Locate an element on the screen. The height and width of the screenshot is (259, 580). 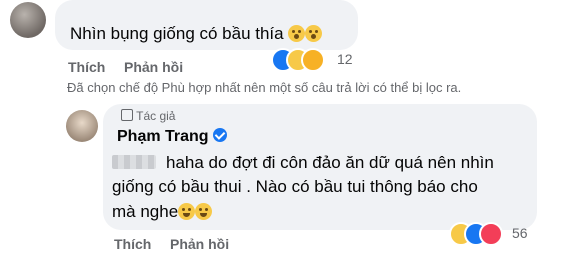
author-avatar is located at coordinates (82, 126).